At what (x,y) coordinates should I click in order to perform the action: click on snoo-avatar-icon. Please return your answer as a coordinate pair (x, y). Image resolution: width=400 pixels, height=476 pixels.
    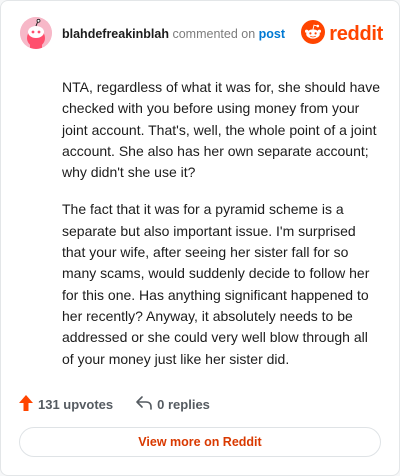
    Looking at the image, I should click on (36, 33).